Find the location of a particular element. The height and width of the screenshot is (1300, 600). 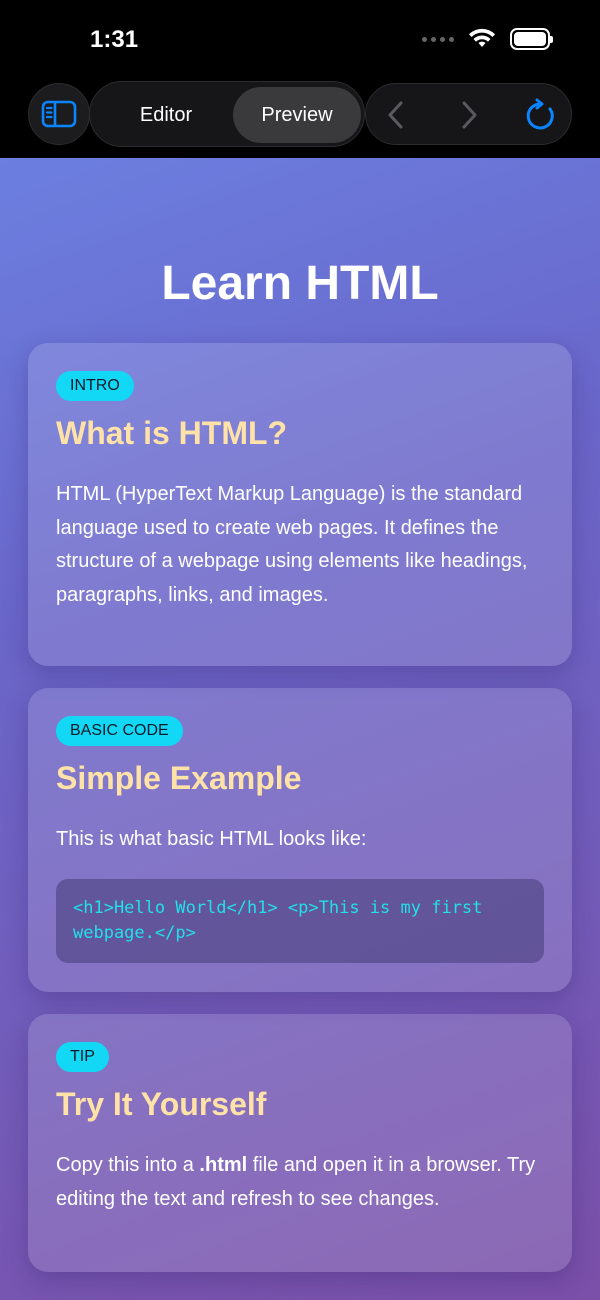

forward-button is located at coordinates (469, 115).